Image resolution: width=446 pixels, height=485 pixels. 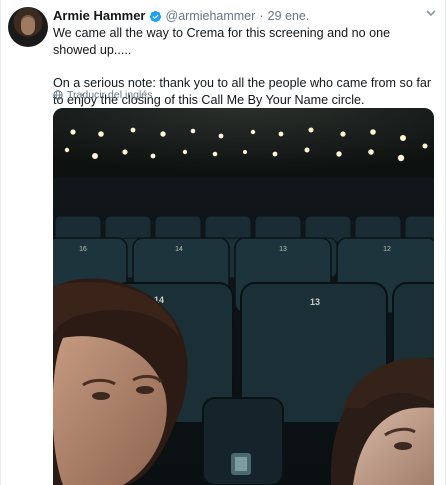 I want to click on globe-icon, so click(x=58, y=95).